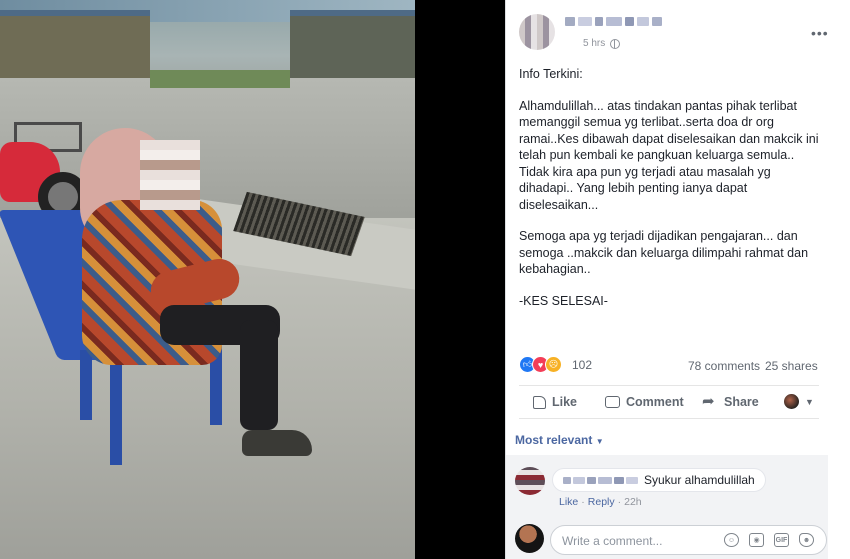 This screenshot has height=559, width=850. Describe the element at coordinates (769, 540) in the screenshot. I see `composer-icons: ☺ ◉ GIF ☻` at that location.